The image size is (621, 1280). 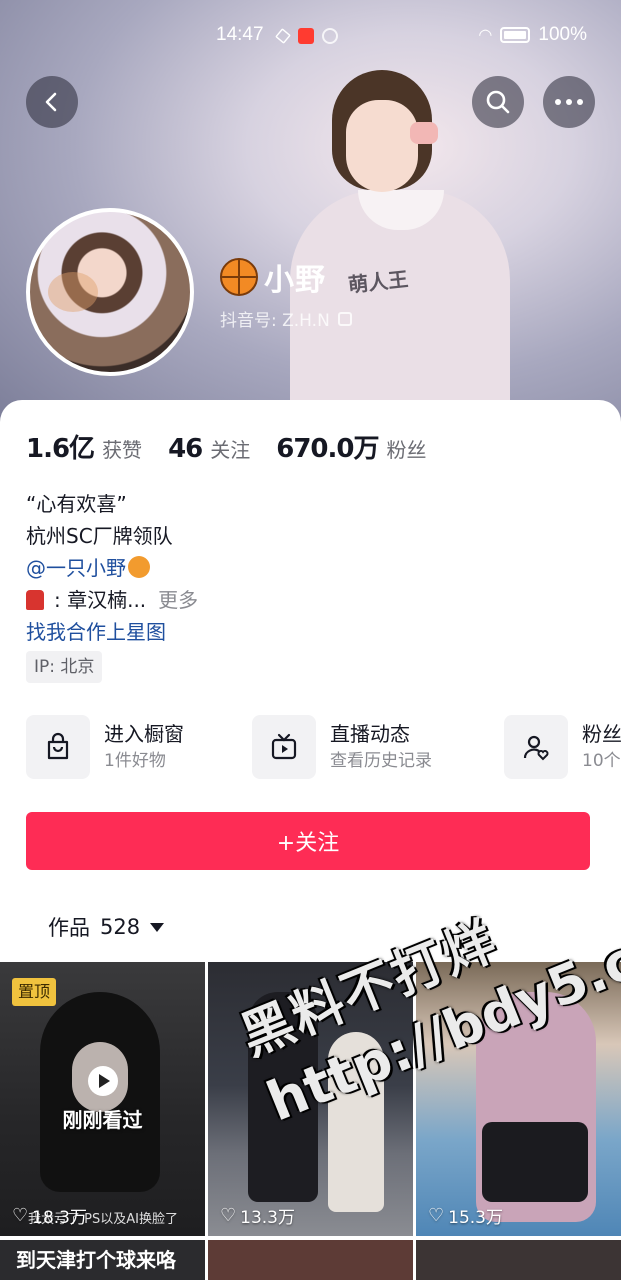 What do you see at coordinates (157, 927) in the screenshot?
I see `caret-down-icon` at bounding box center [157, 927].